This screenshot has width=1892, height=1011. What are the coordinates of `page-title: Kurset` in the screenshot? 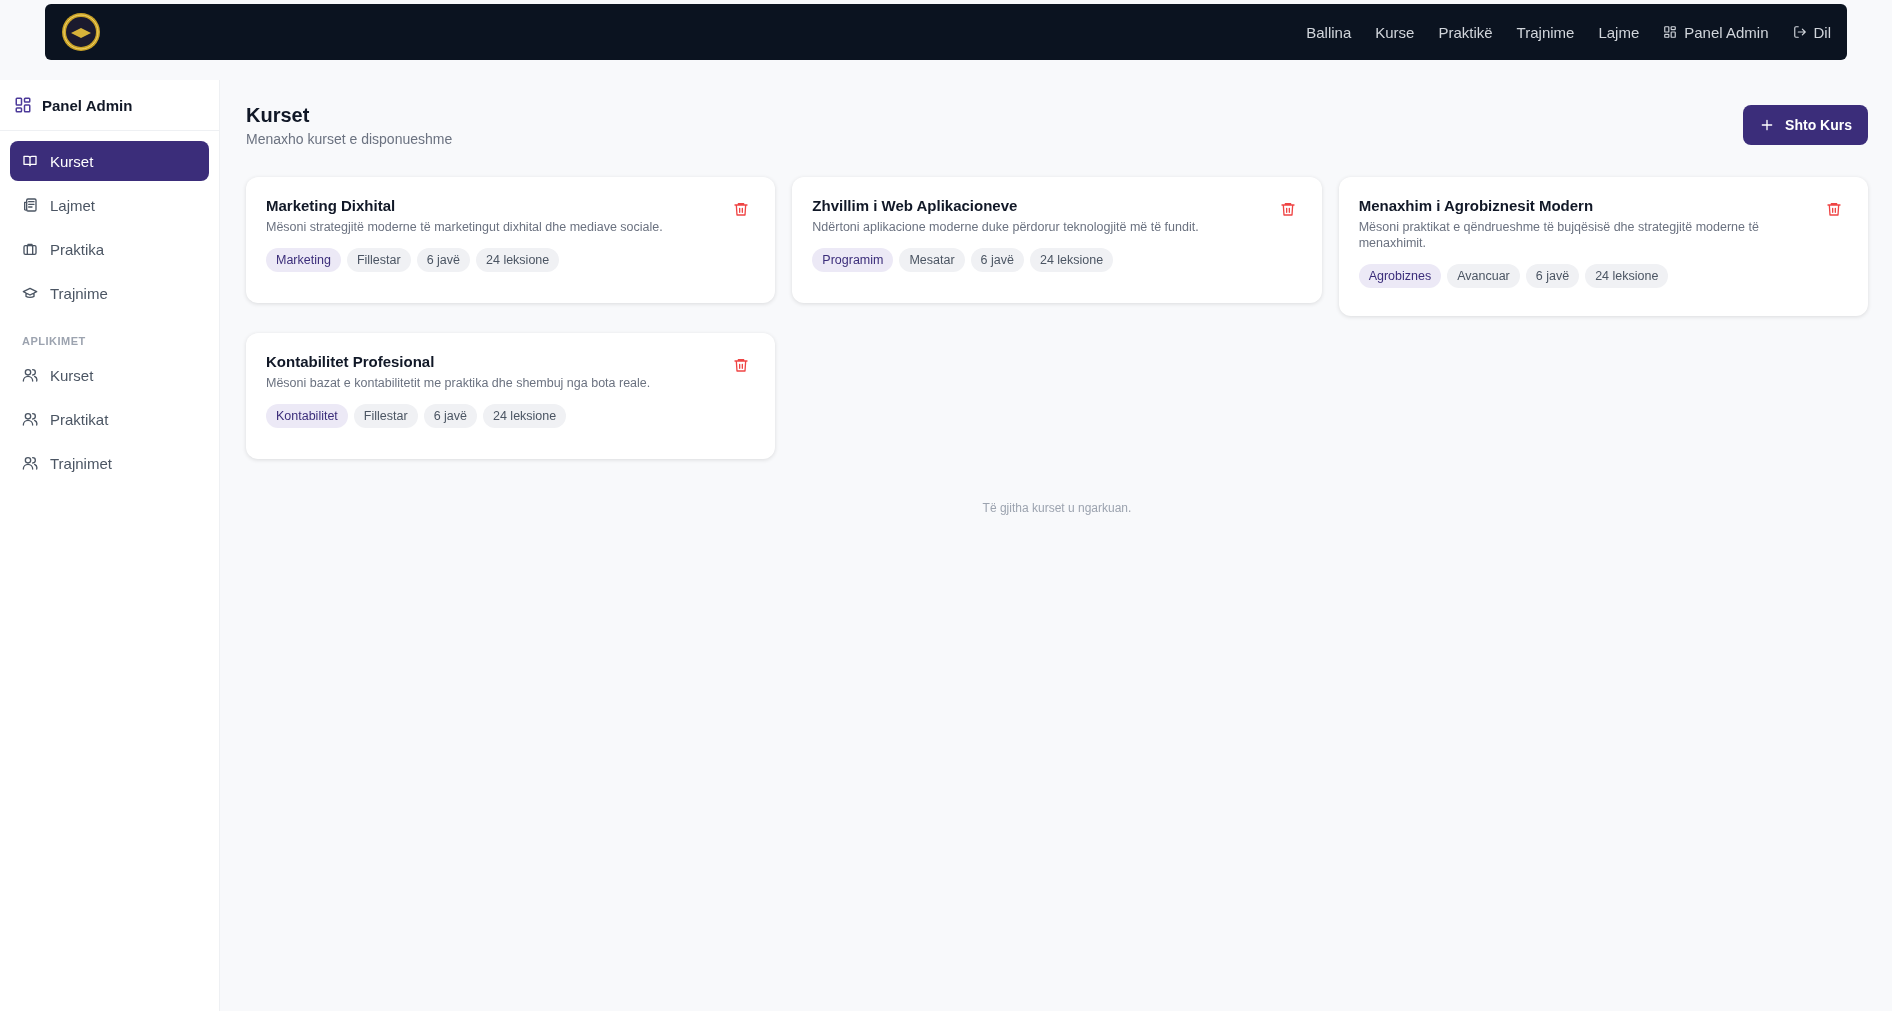 It's located at (278, 115).